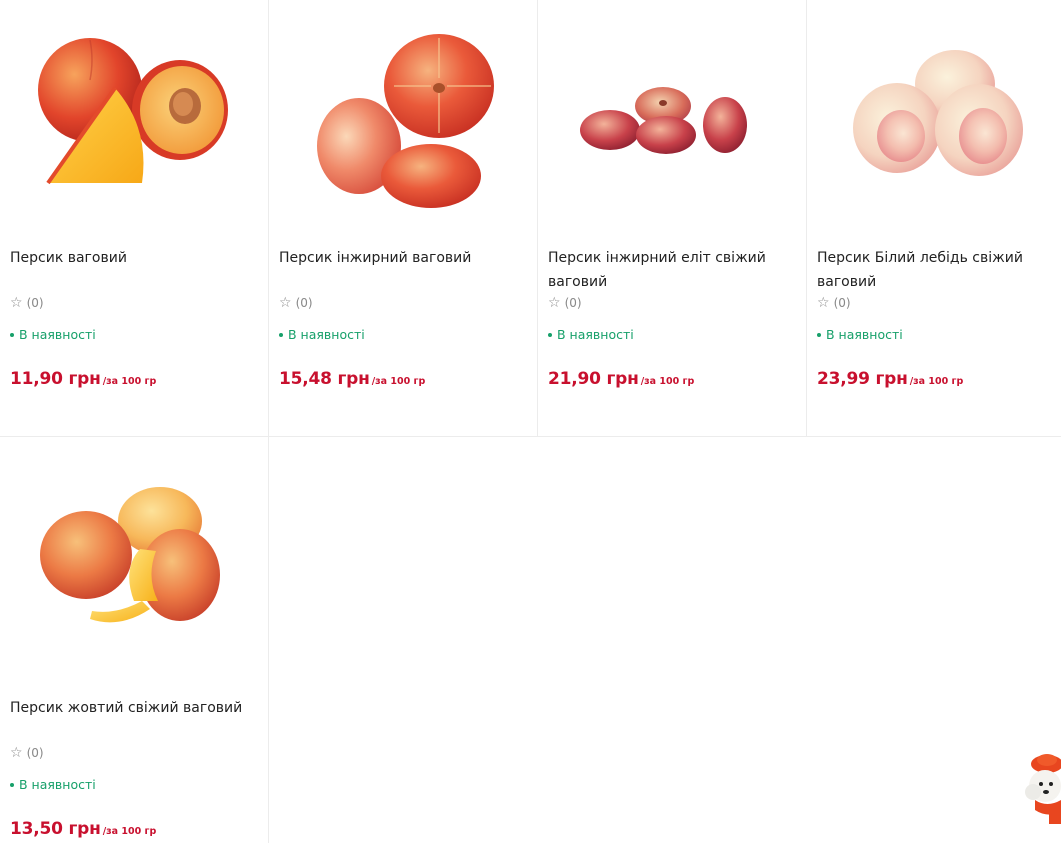  What do you see at coordinates (668, 270) in the screenshot?
I see `product-name: Персик інжирний еліт свіжий ваговий` at bounding box center [668, 270].